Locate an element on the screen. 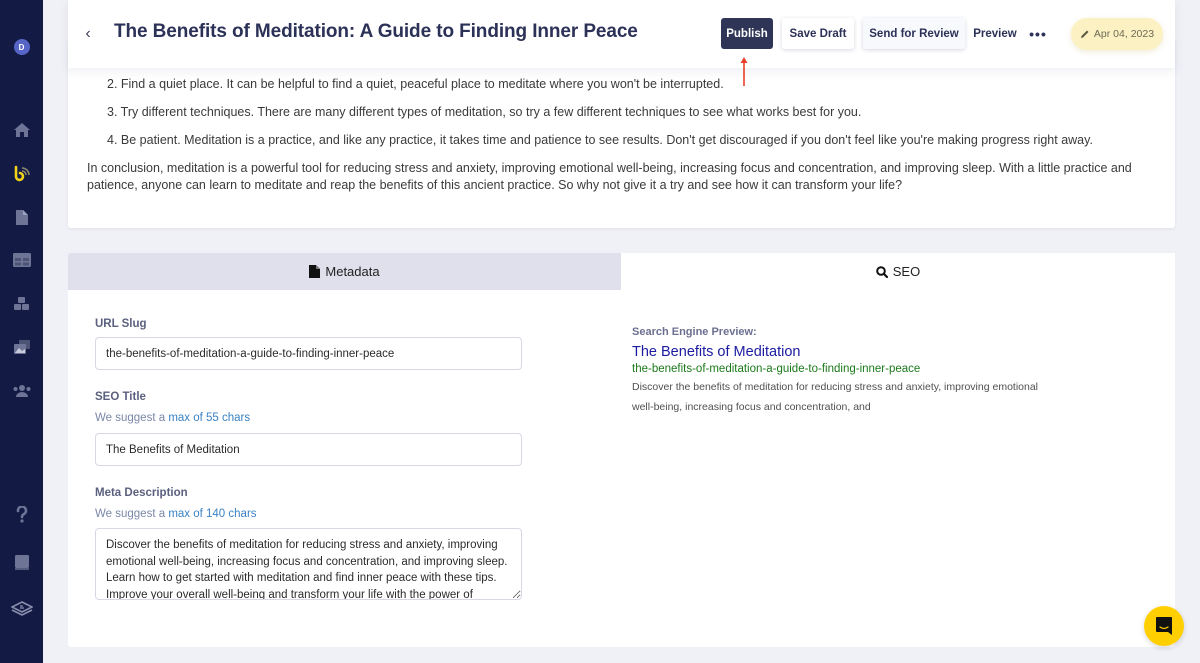 The width and height of the screenshot is (1200, 663). chevron-left-icon: ‹ is located at coordinates (88, 33).